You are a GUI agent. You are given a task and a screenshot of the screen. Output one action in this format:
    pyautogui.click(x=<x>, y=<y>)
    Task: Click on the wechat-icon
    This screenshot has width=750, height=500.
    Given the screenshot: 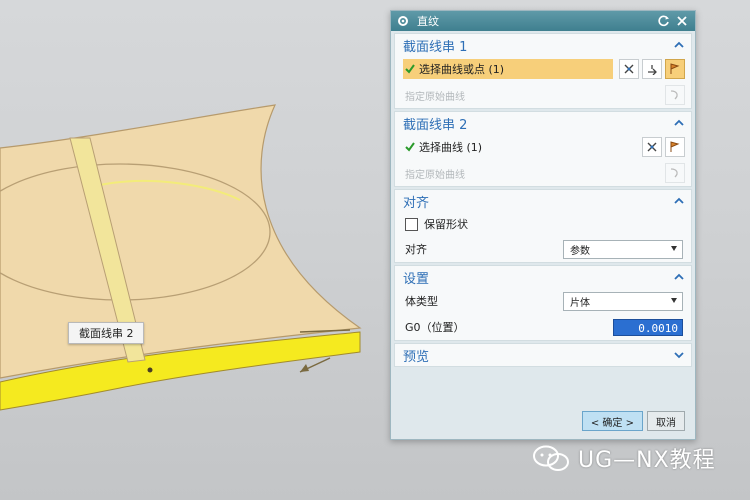 What is the action you would take?
    pyautogui.click(x=551, y=458)
    